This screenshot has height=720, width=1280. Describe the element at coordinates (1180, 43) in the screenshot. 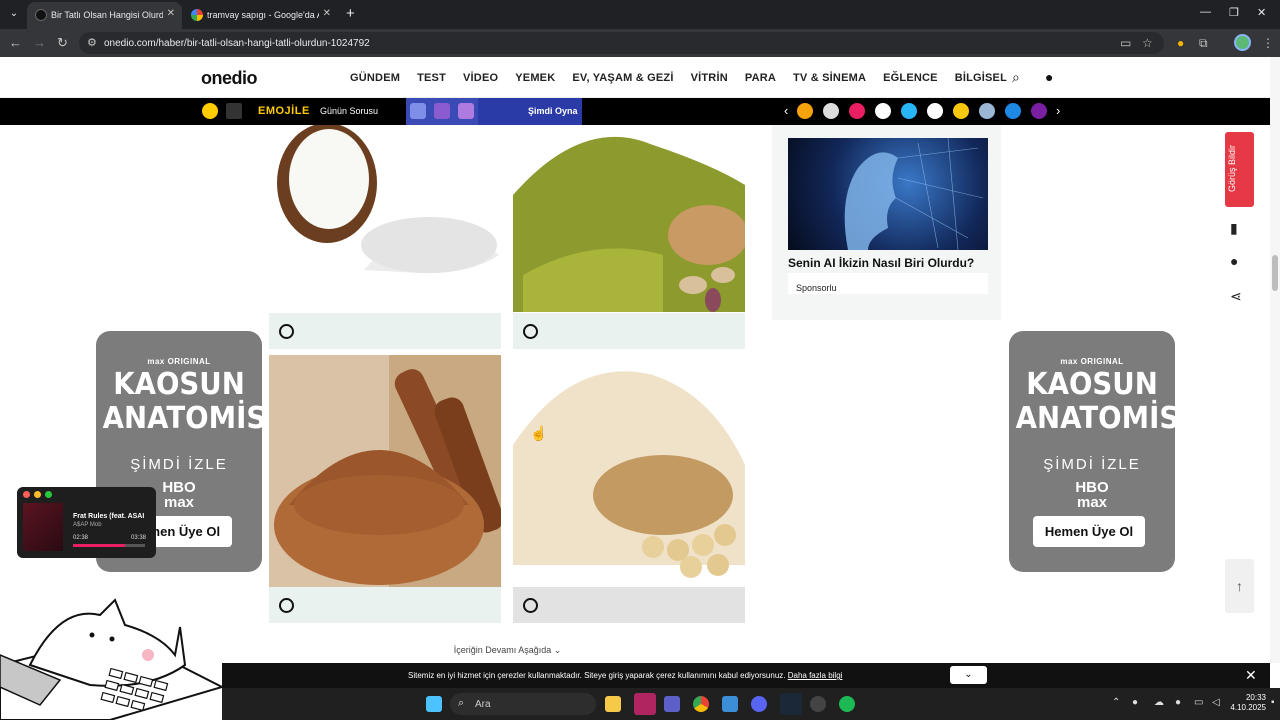

I see `extension-icon: ●` at that location.